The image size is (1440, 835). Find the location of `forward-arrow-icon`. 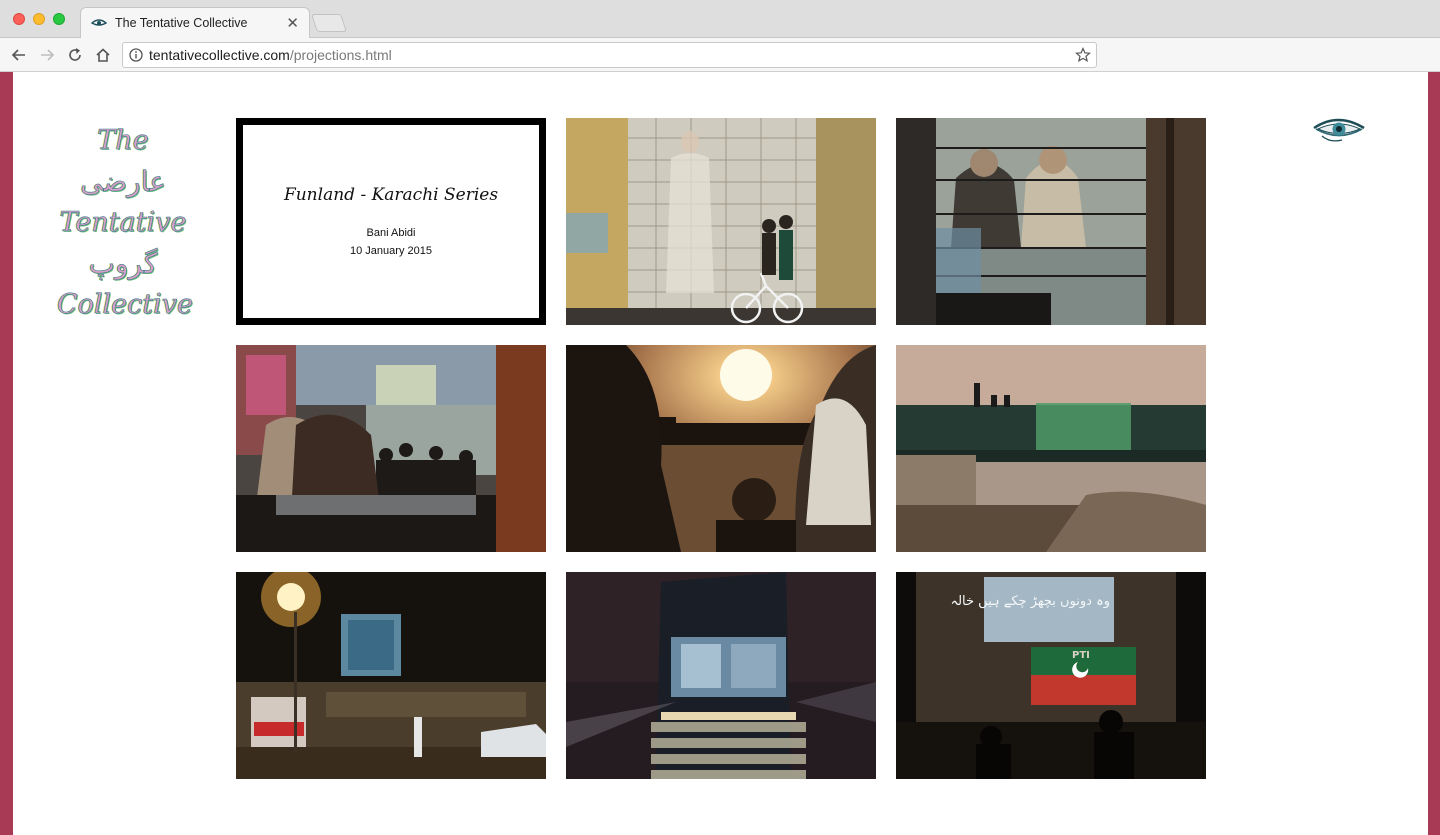

forward-arrow-icon is located at coordinates (47, 55).